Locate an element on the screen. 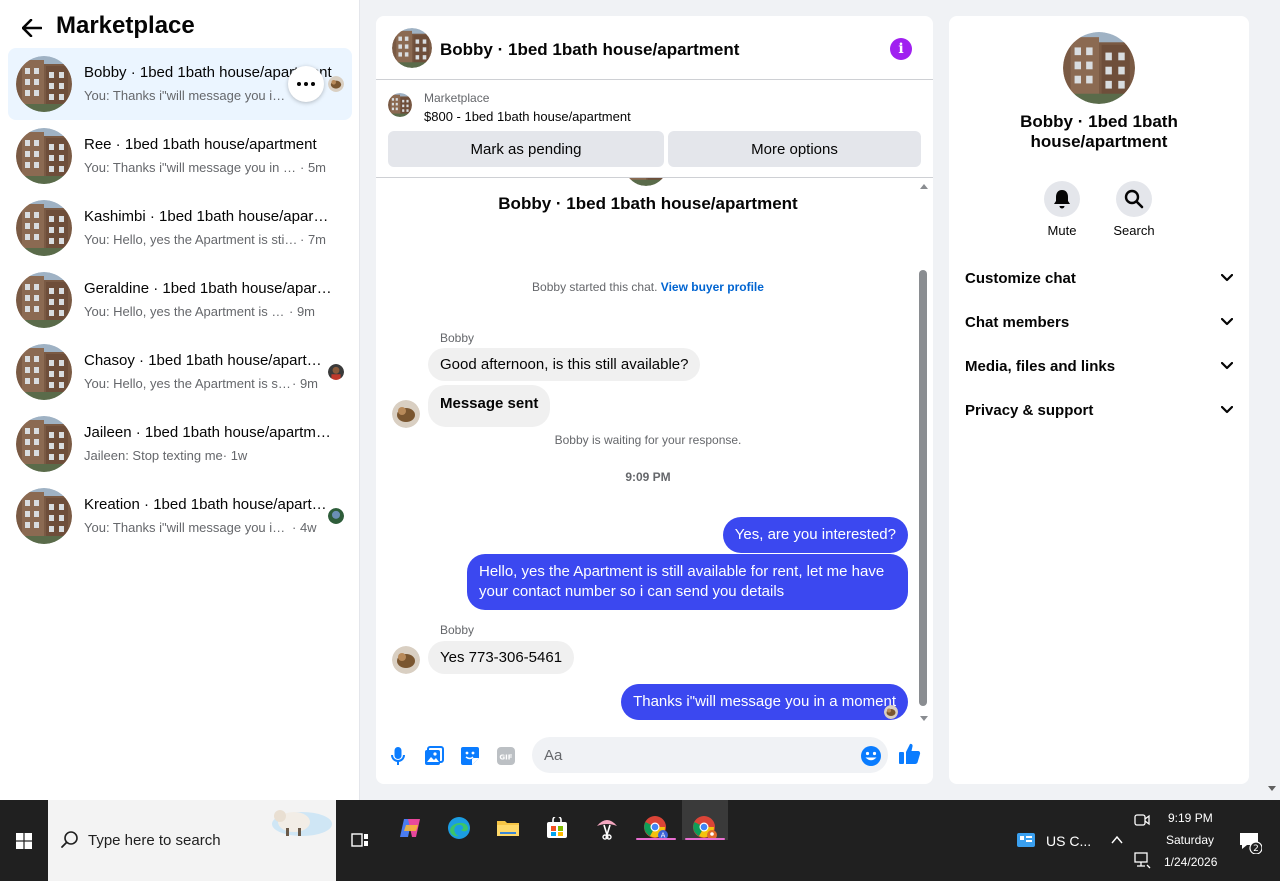 This screenshot has width=1280, height=881. conversation-name: Ree · 1bed 1bath house/apartment is located at coordinates (200, 144).